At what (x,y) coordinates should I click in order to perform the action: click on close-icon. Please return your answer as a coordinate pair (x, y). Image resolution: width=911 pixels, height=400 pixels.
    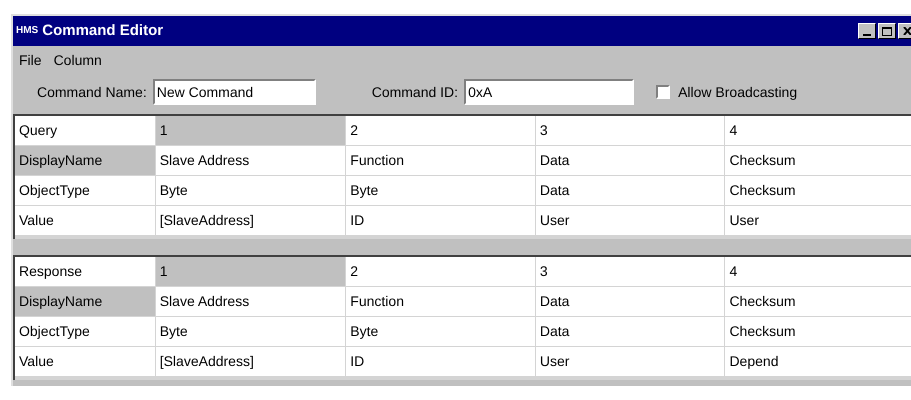
    Looking at the image, I should click on (906, 31).